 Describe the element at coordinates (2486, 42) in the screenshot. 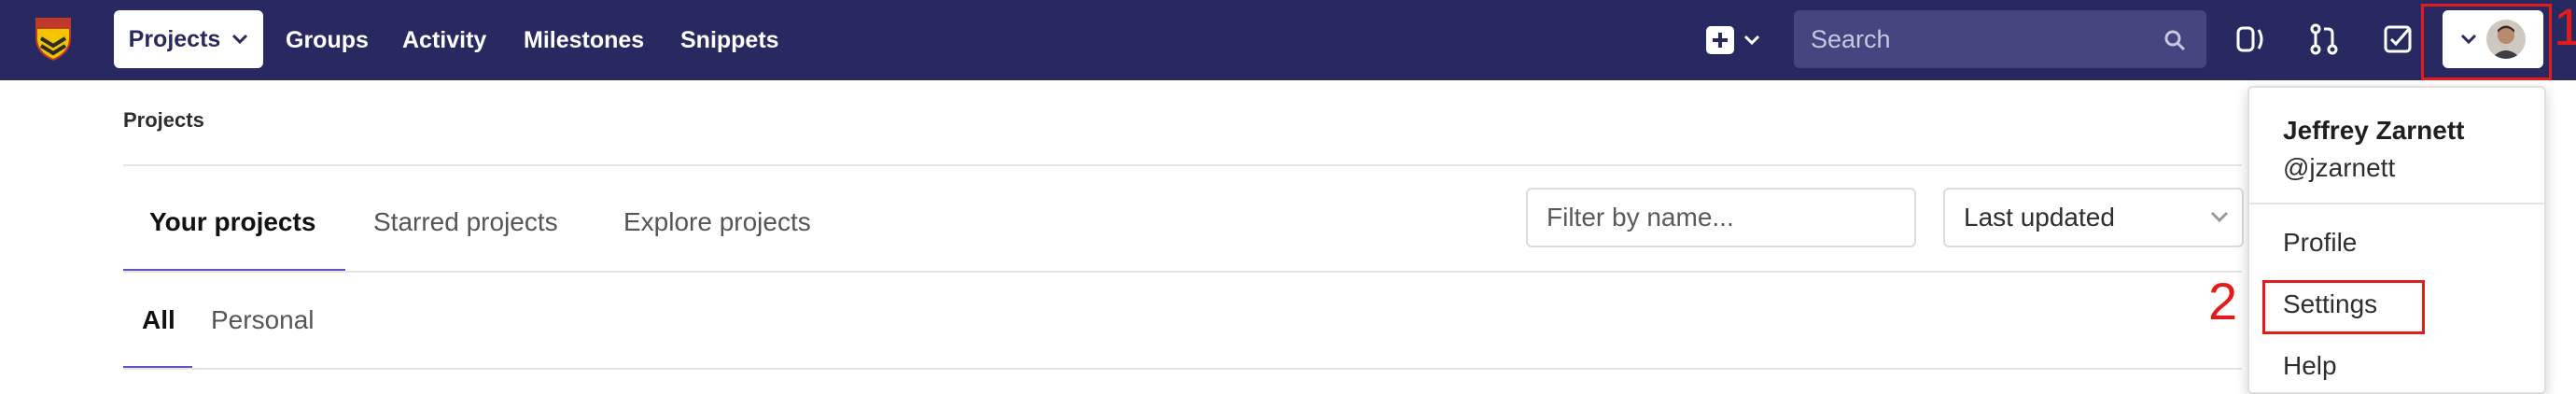

I see `annotation-box-user-menu` at that location.